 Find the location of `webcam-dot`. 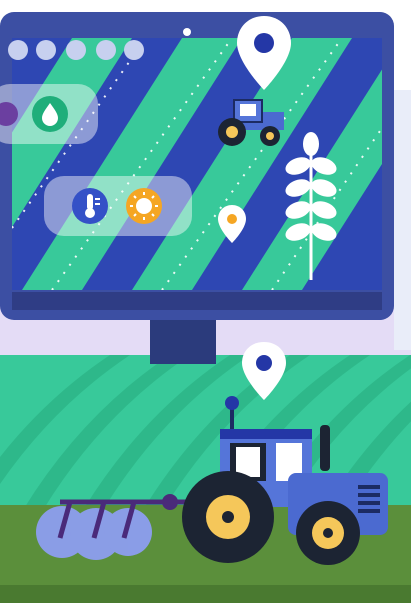

webcam-dot is located at coordinates (187, 32).